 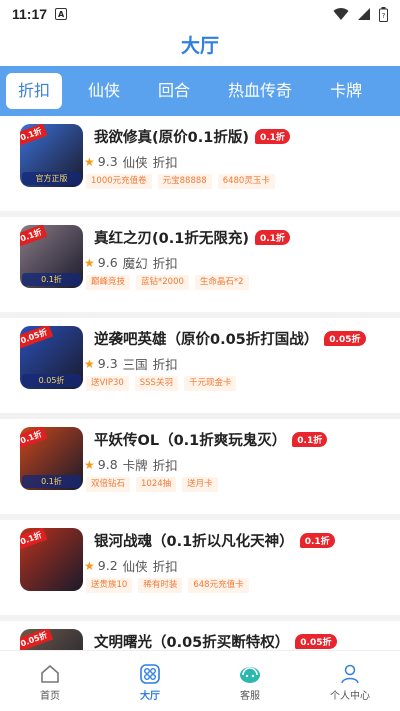 I want to click on game-meta: ★ 9.3 三国 折扣, so click(x=133, y=363).